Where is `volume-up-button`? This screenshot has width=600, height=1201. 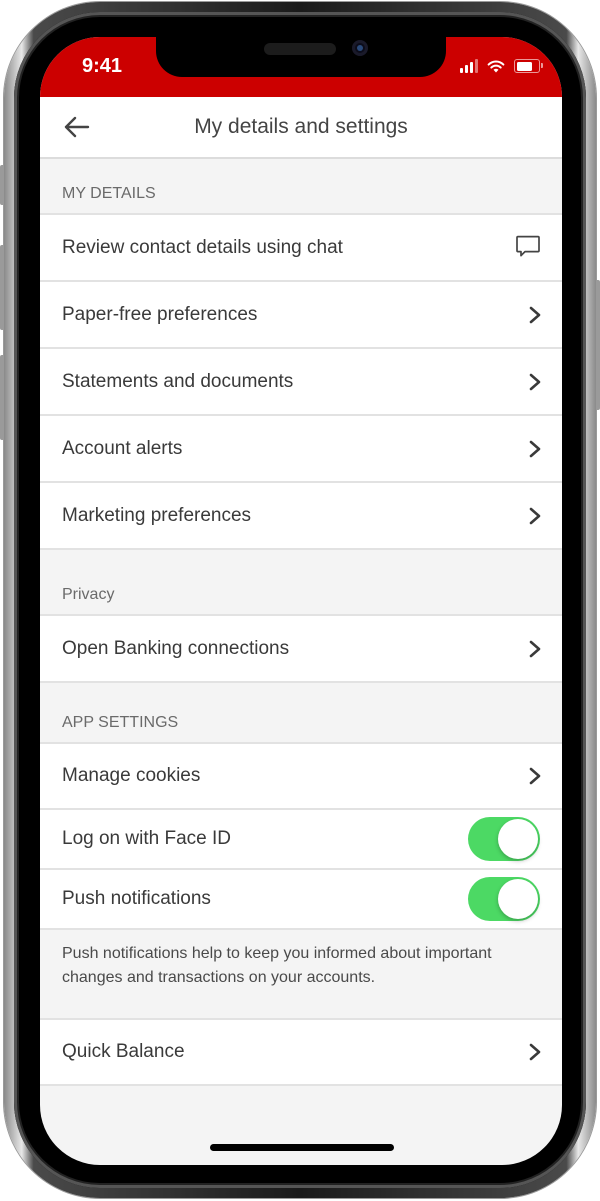
volume-up-button is located at coordinates (2, 287).